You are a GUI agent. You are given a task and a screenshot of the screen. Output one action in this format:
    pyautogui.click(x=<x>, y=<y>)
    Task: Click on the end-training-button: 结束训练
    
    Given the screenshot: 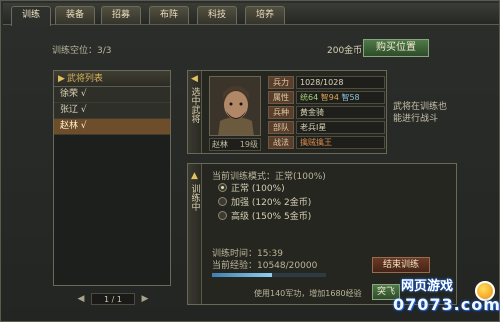 What is the action you would take?
    pyautogui.click(x=401, y=265)
    